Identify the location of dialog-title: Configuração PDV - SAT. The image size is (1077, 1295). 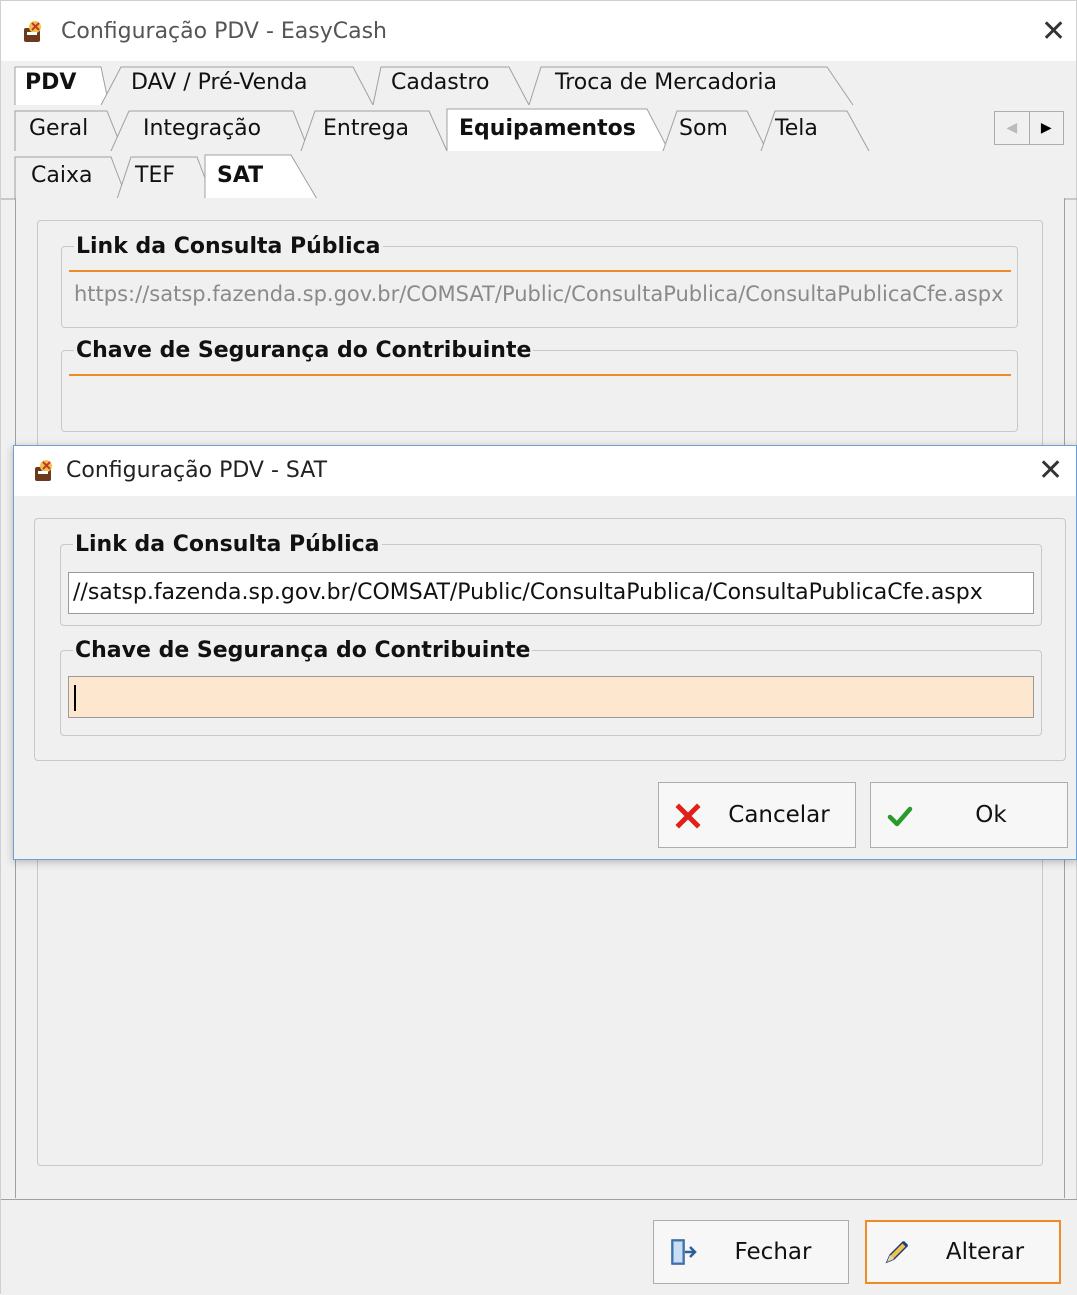
(197, 470).